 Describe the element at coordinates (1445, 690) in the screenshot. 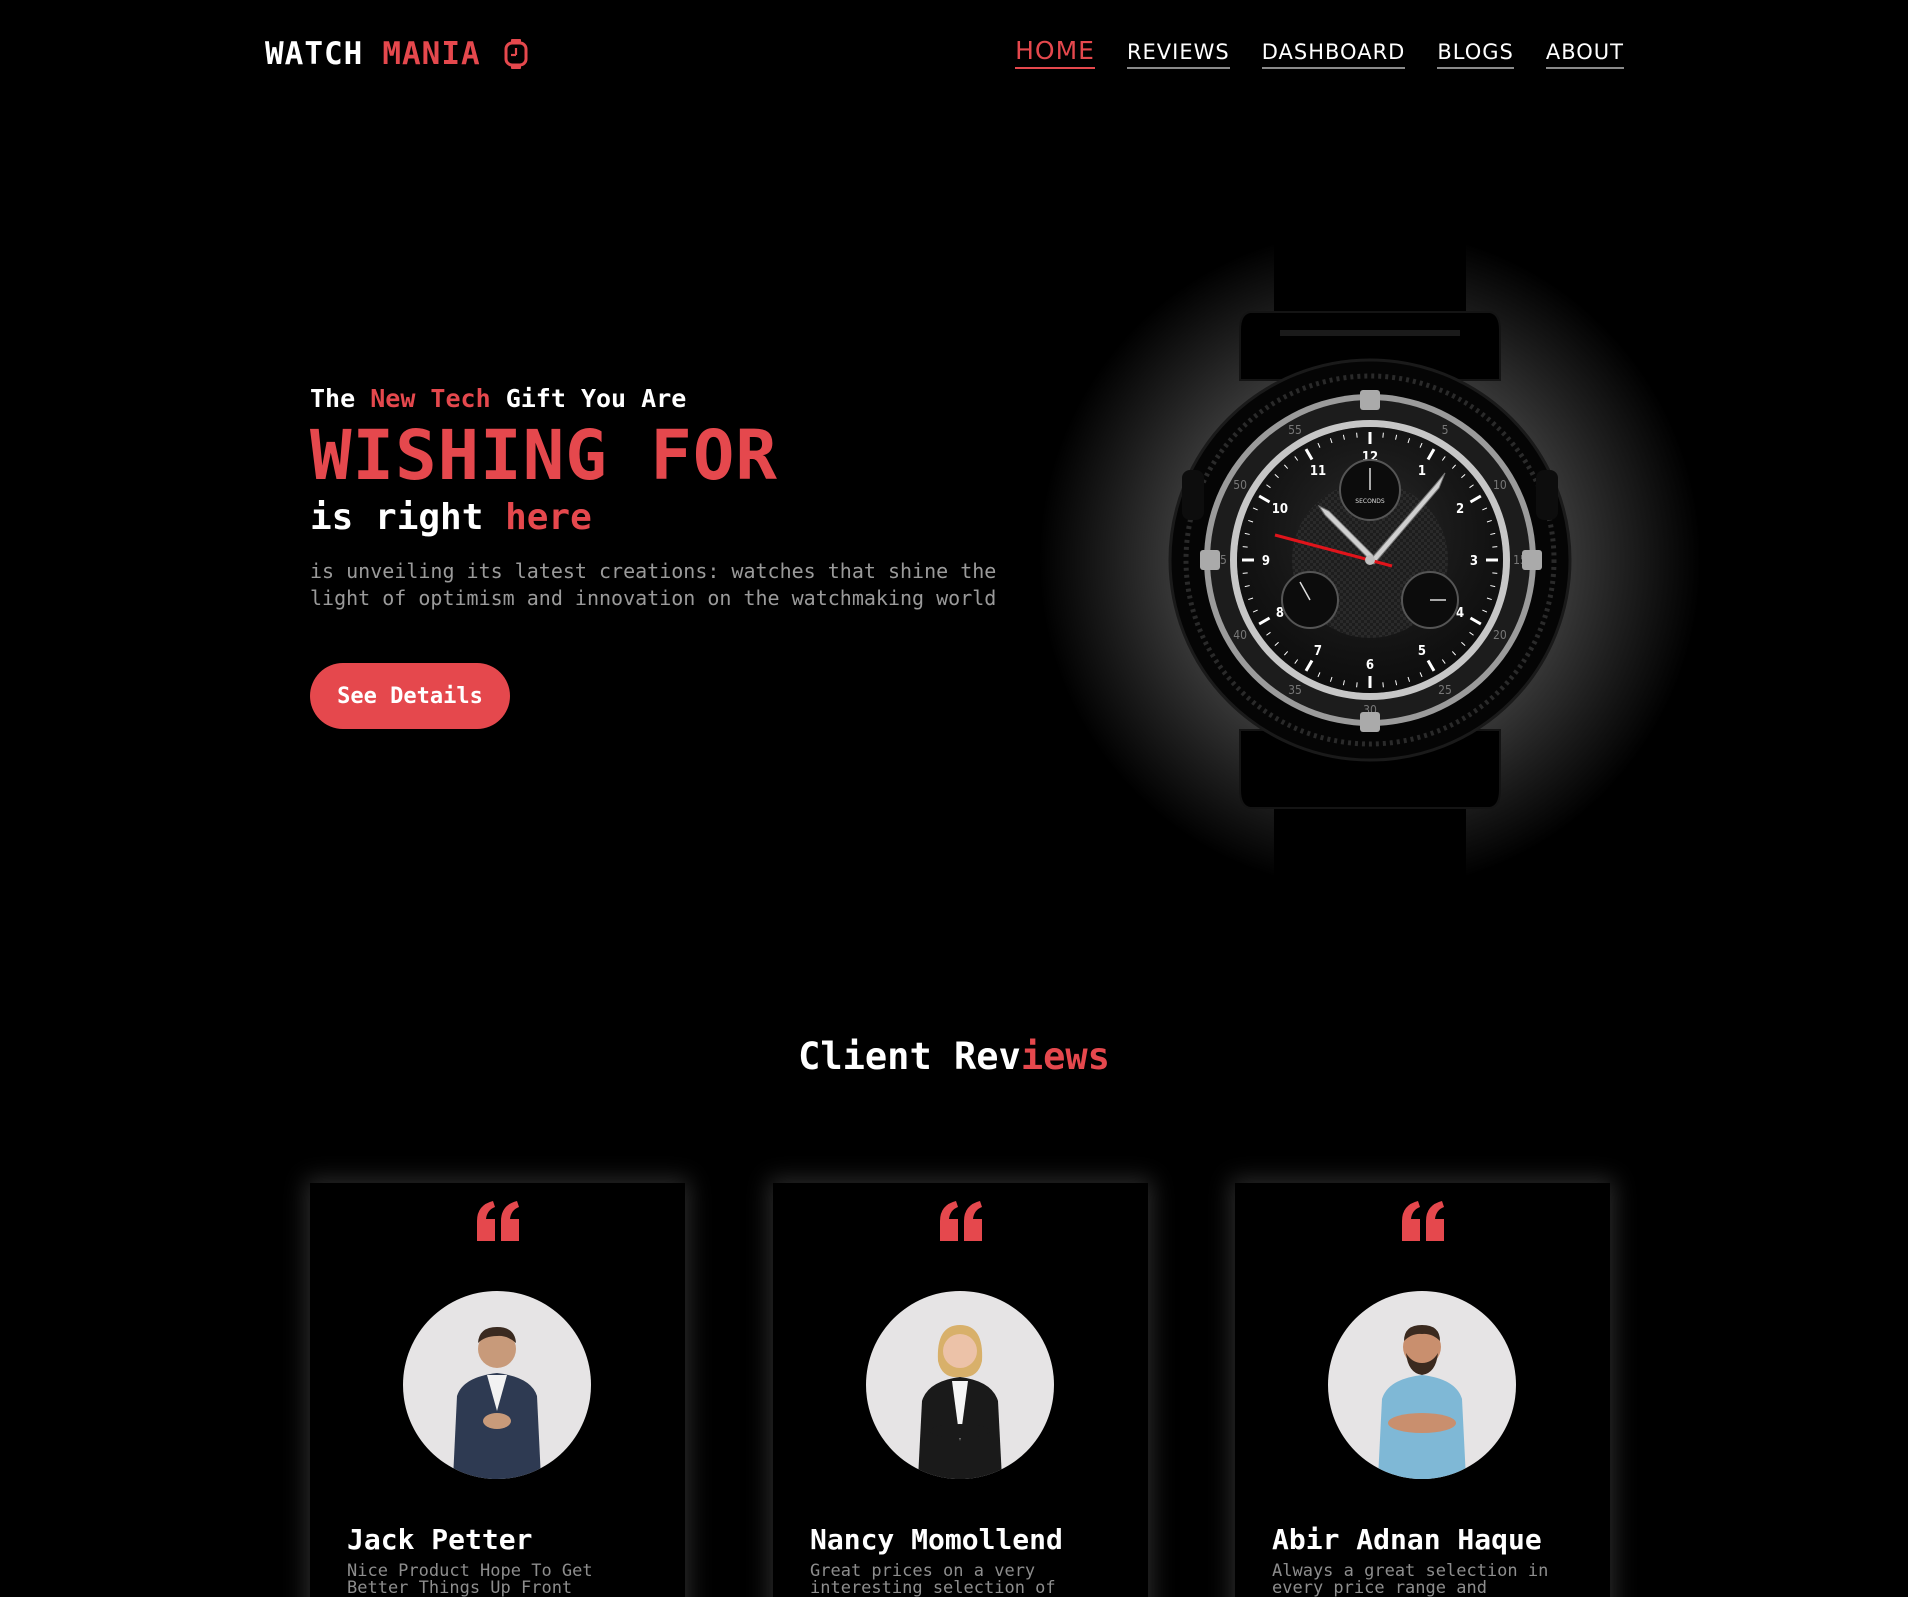

I see `bezel-number: 25` at that location.